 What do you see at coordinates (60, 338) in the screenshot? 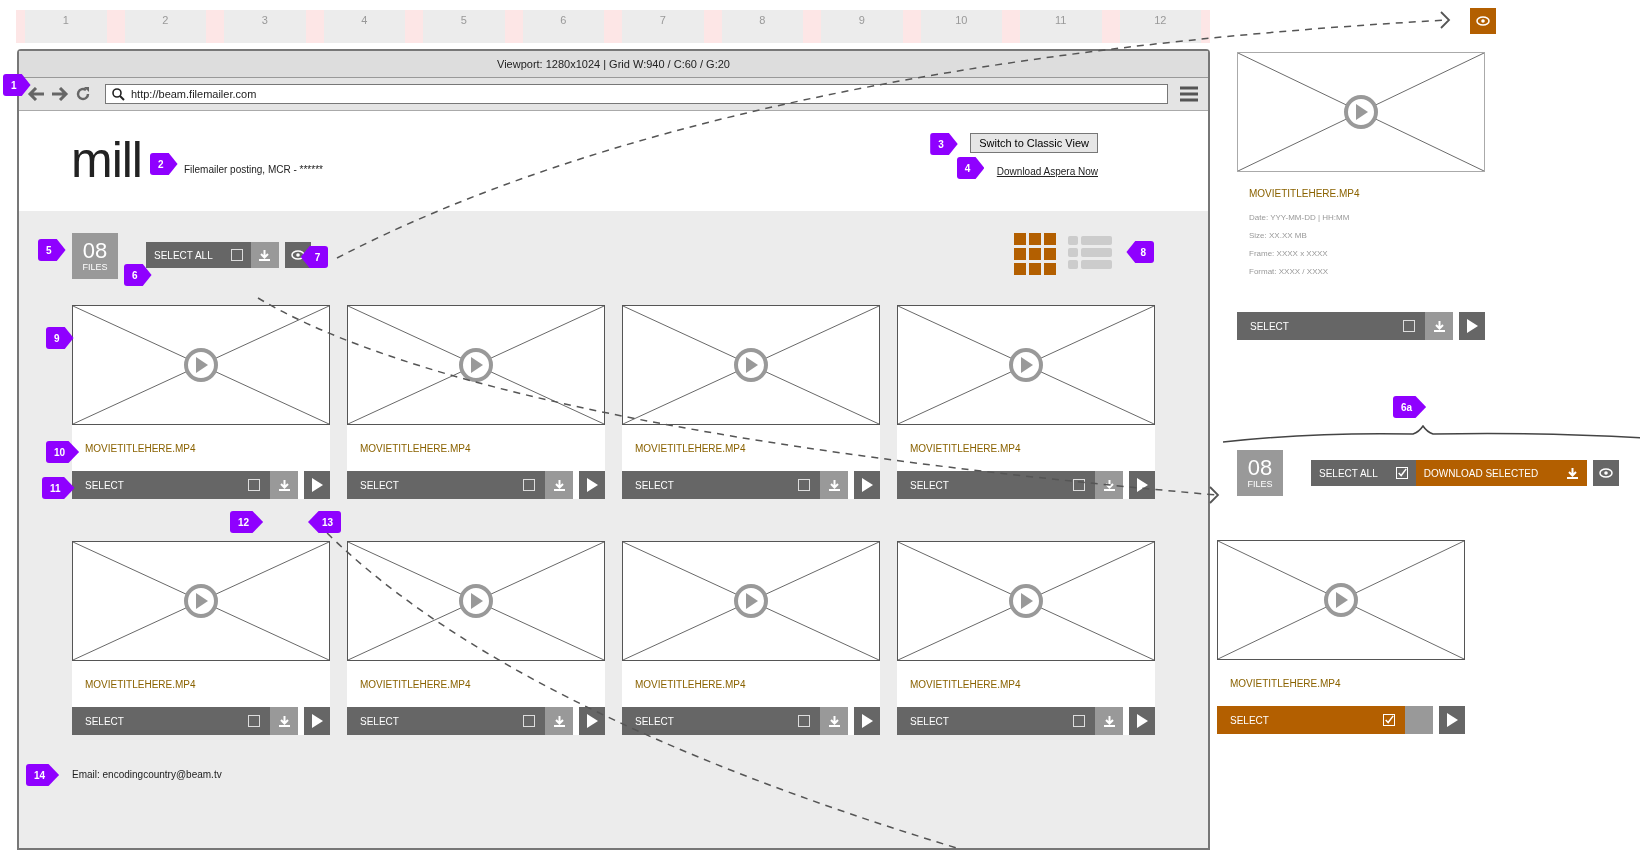
I see `callout-tag: 9` at bounding box center [60, 338].